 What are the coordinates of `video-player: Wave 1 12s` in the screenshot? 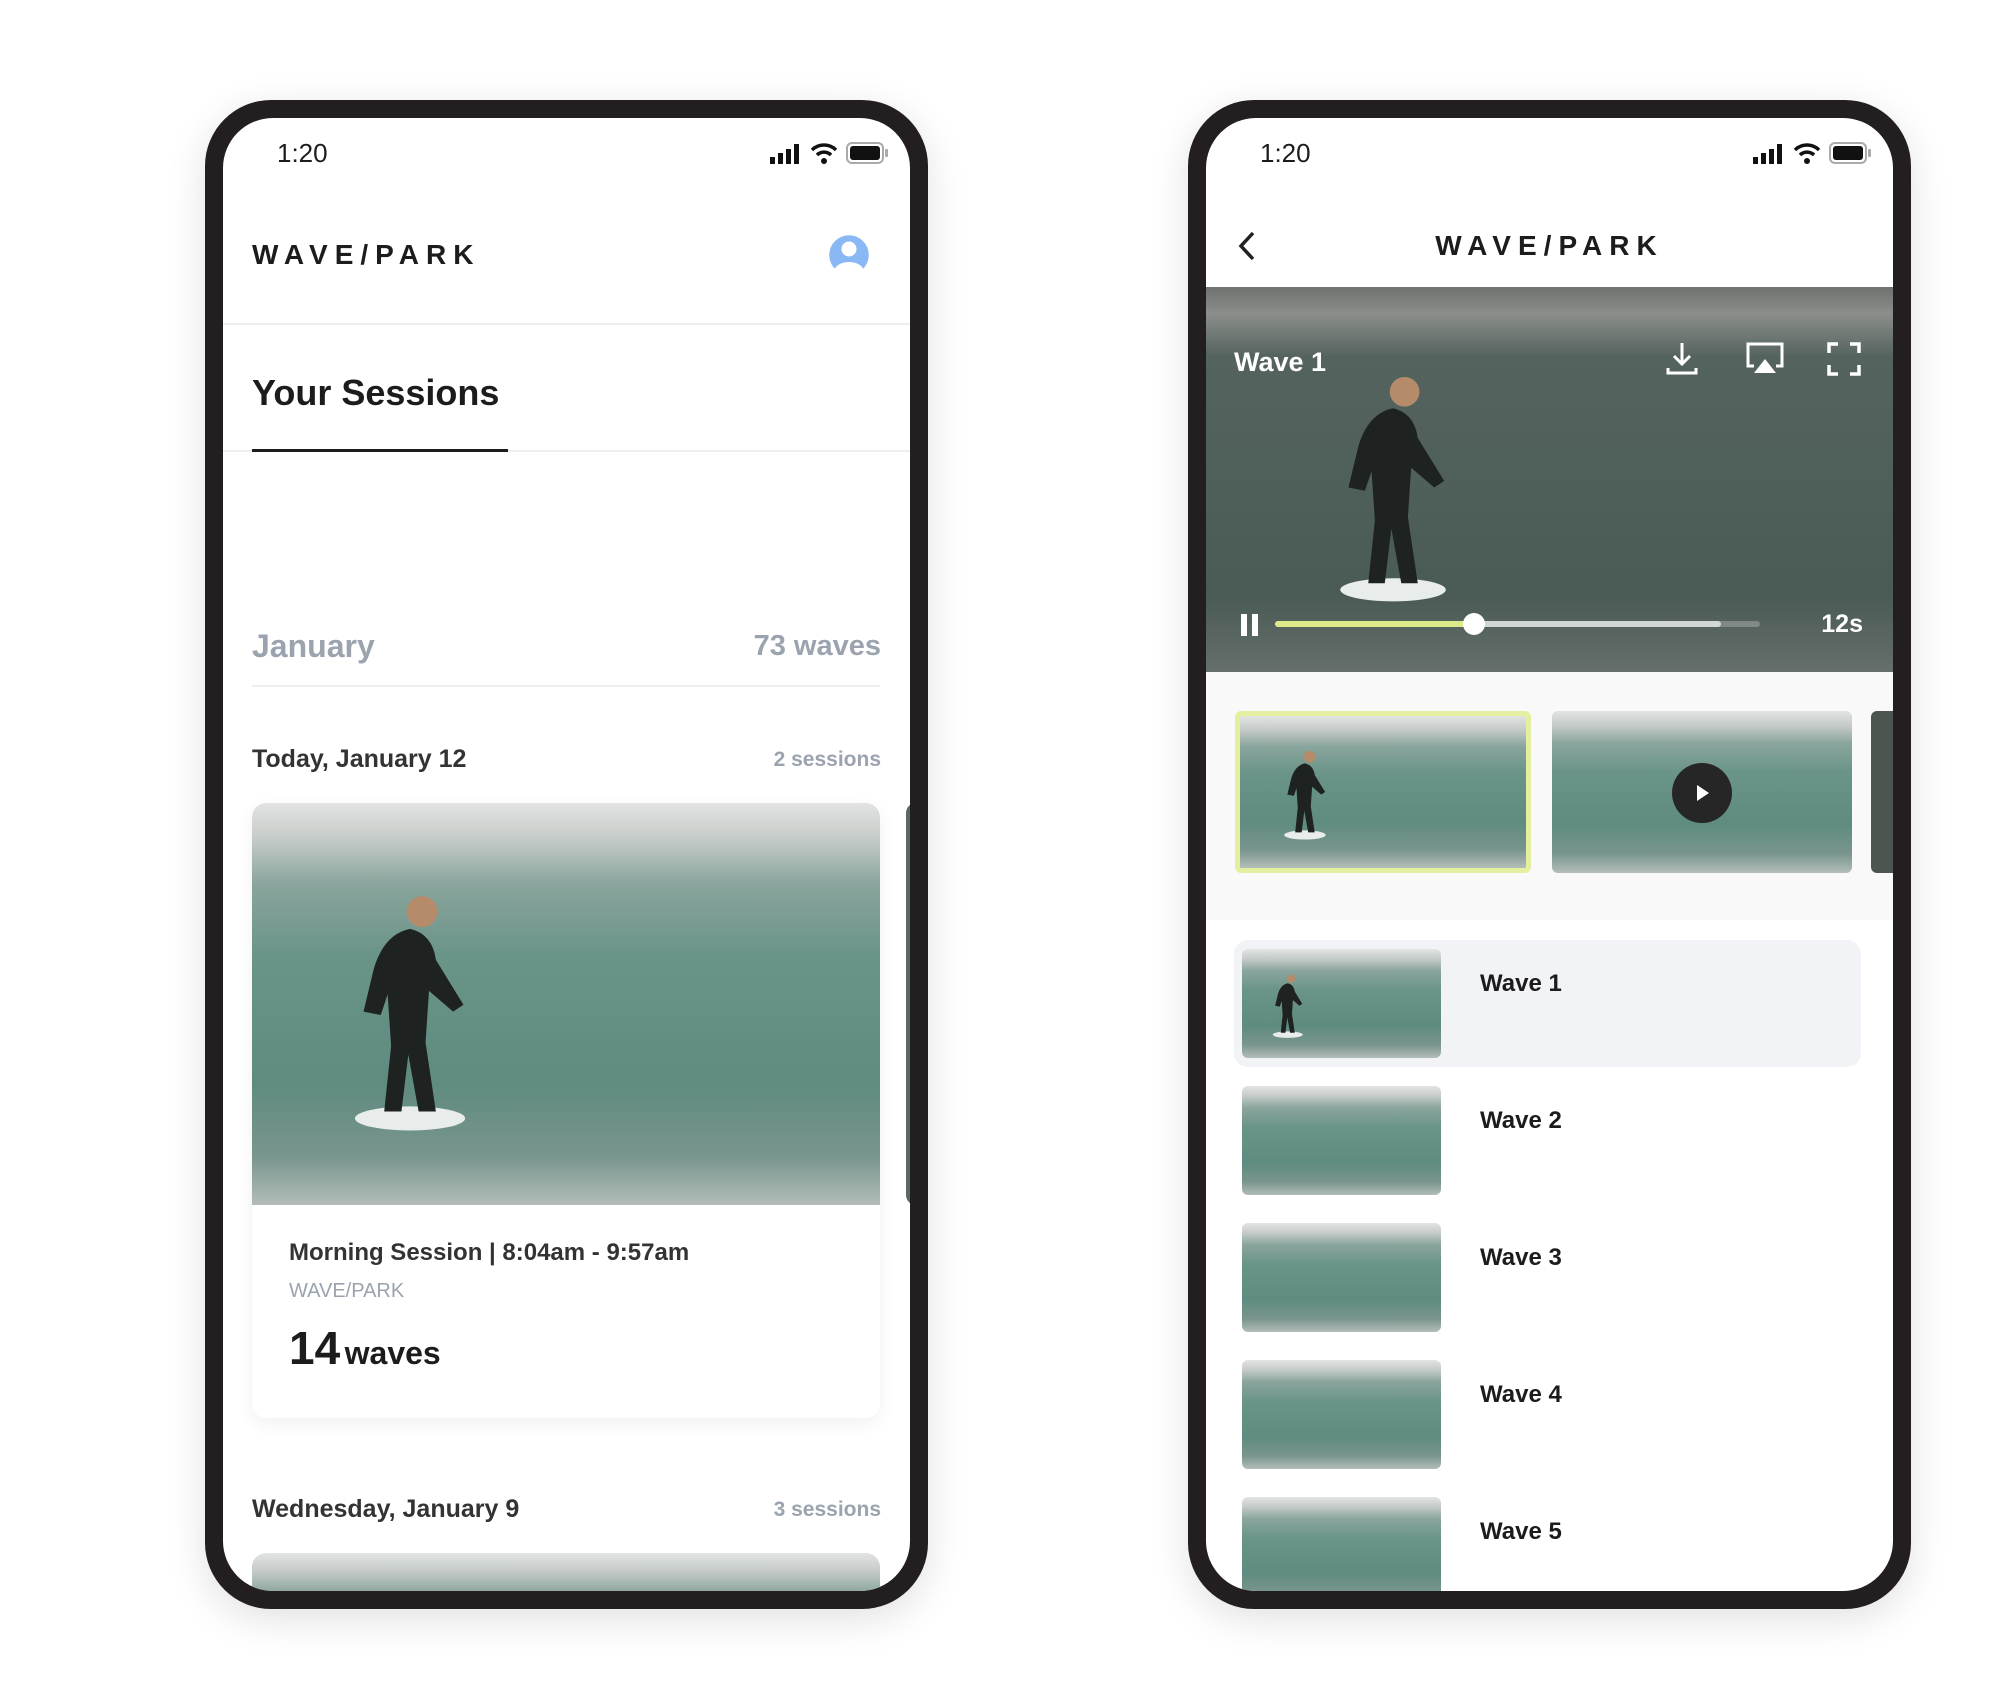 It's located at (1549, 479).